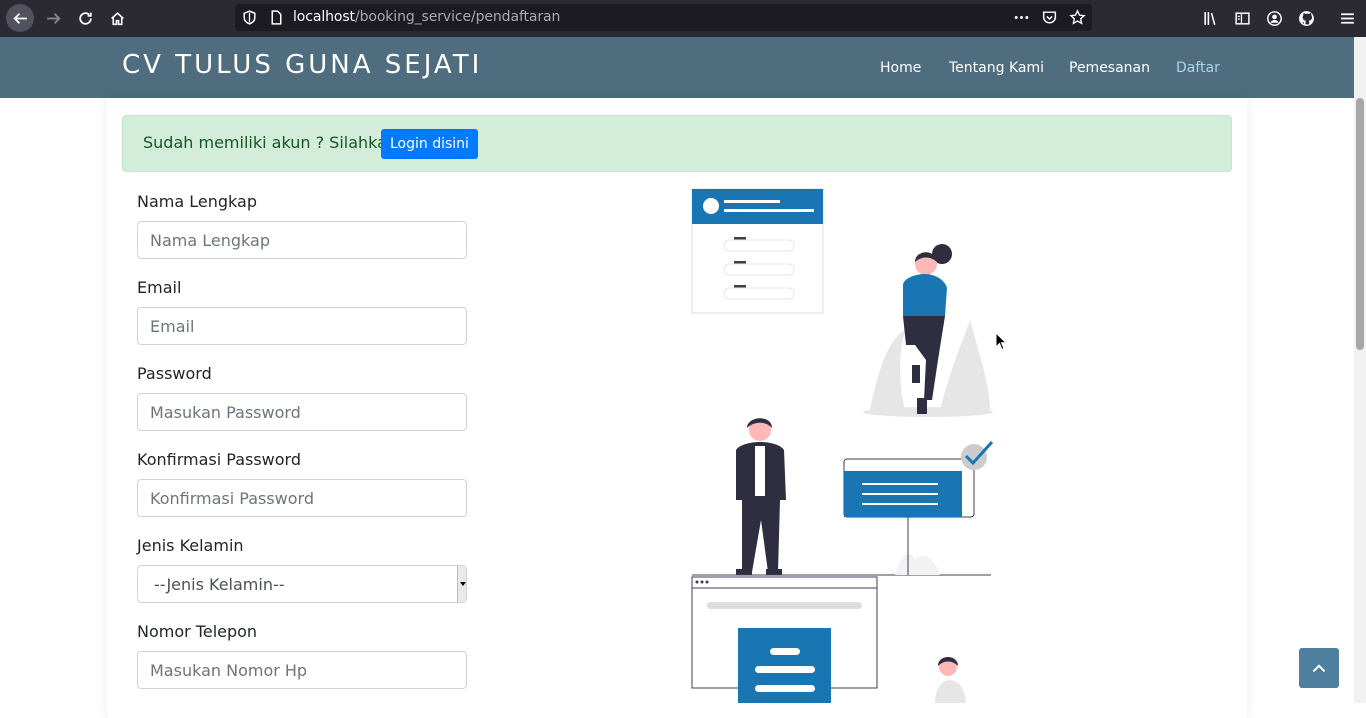 Image resolution: width=1366 pixels, height=718 pixels. What do you see at coordinates (302, 240) in the screenshot?
I see `nama-lengkap-input` at bounding box center [302, 240].